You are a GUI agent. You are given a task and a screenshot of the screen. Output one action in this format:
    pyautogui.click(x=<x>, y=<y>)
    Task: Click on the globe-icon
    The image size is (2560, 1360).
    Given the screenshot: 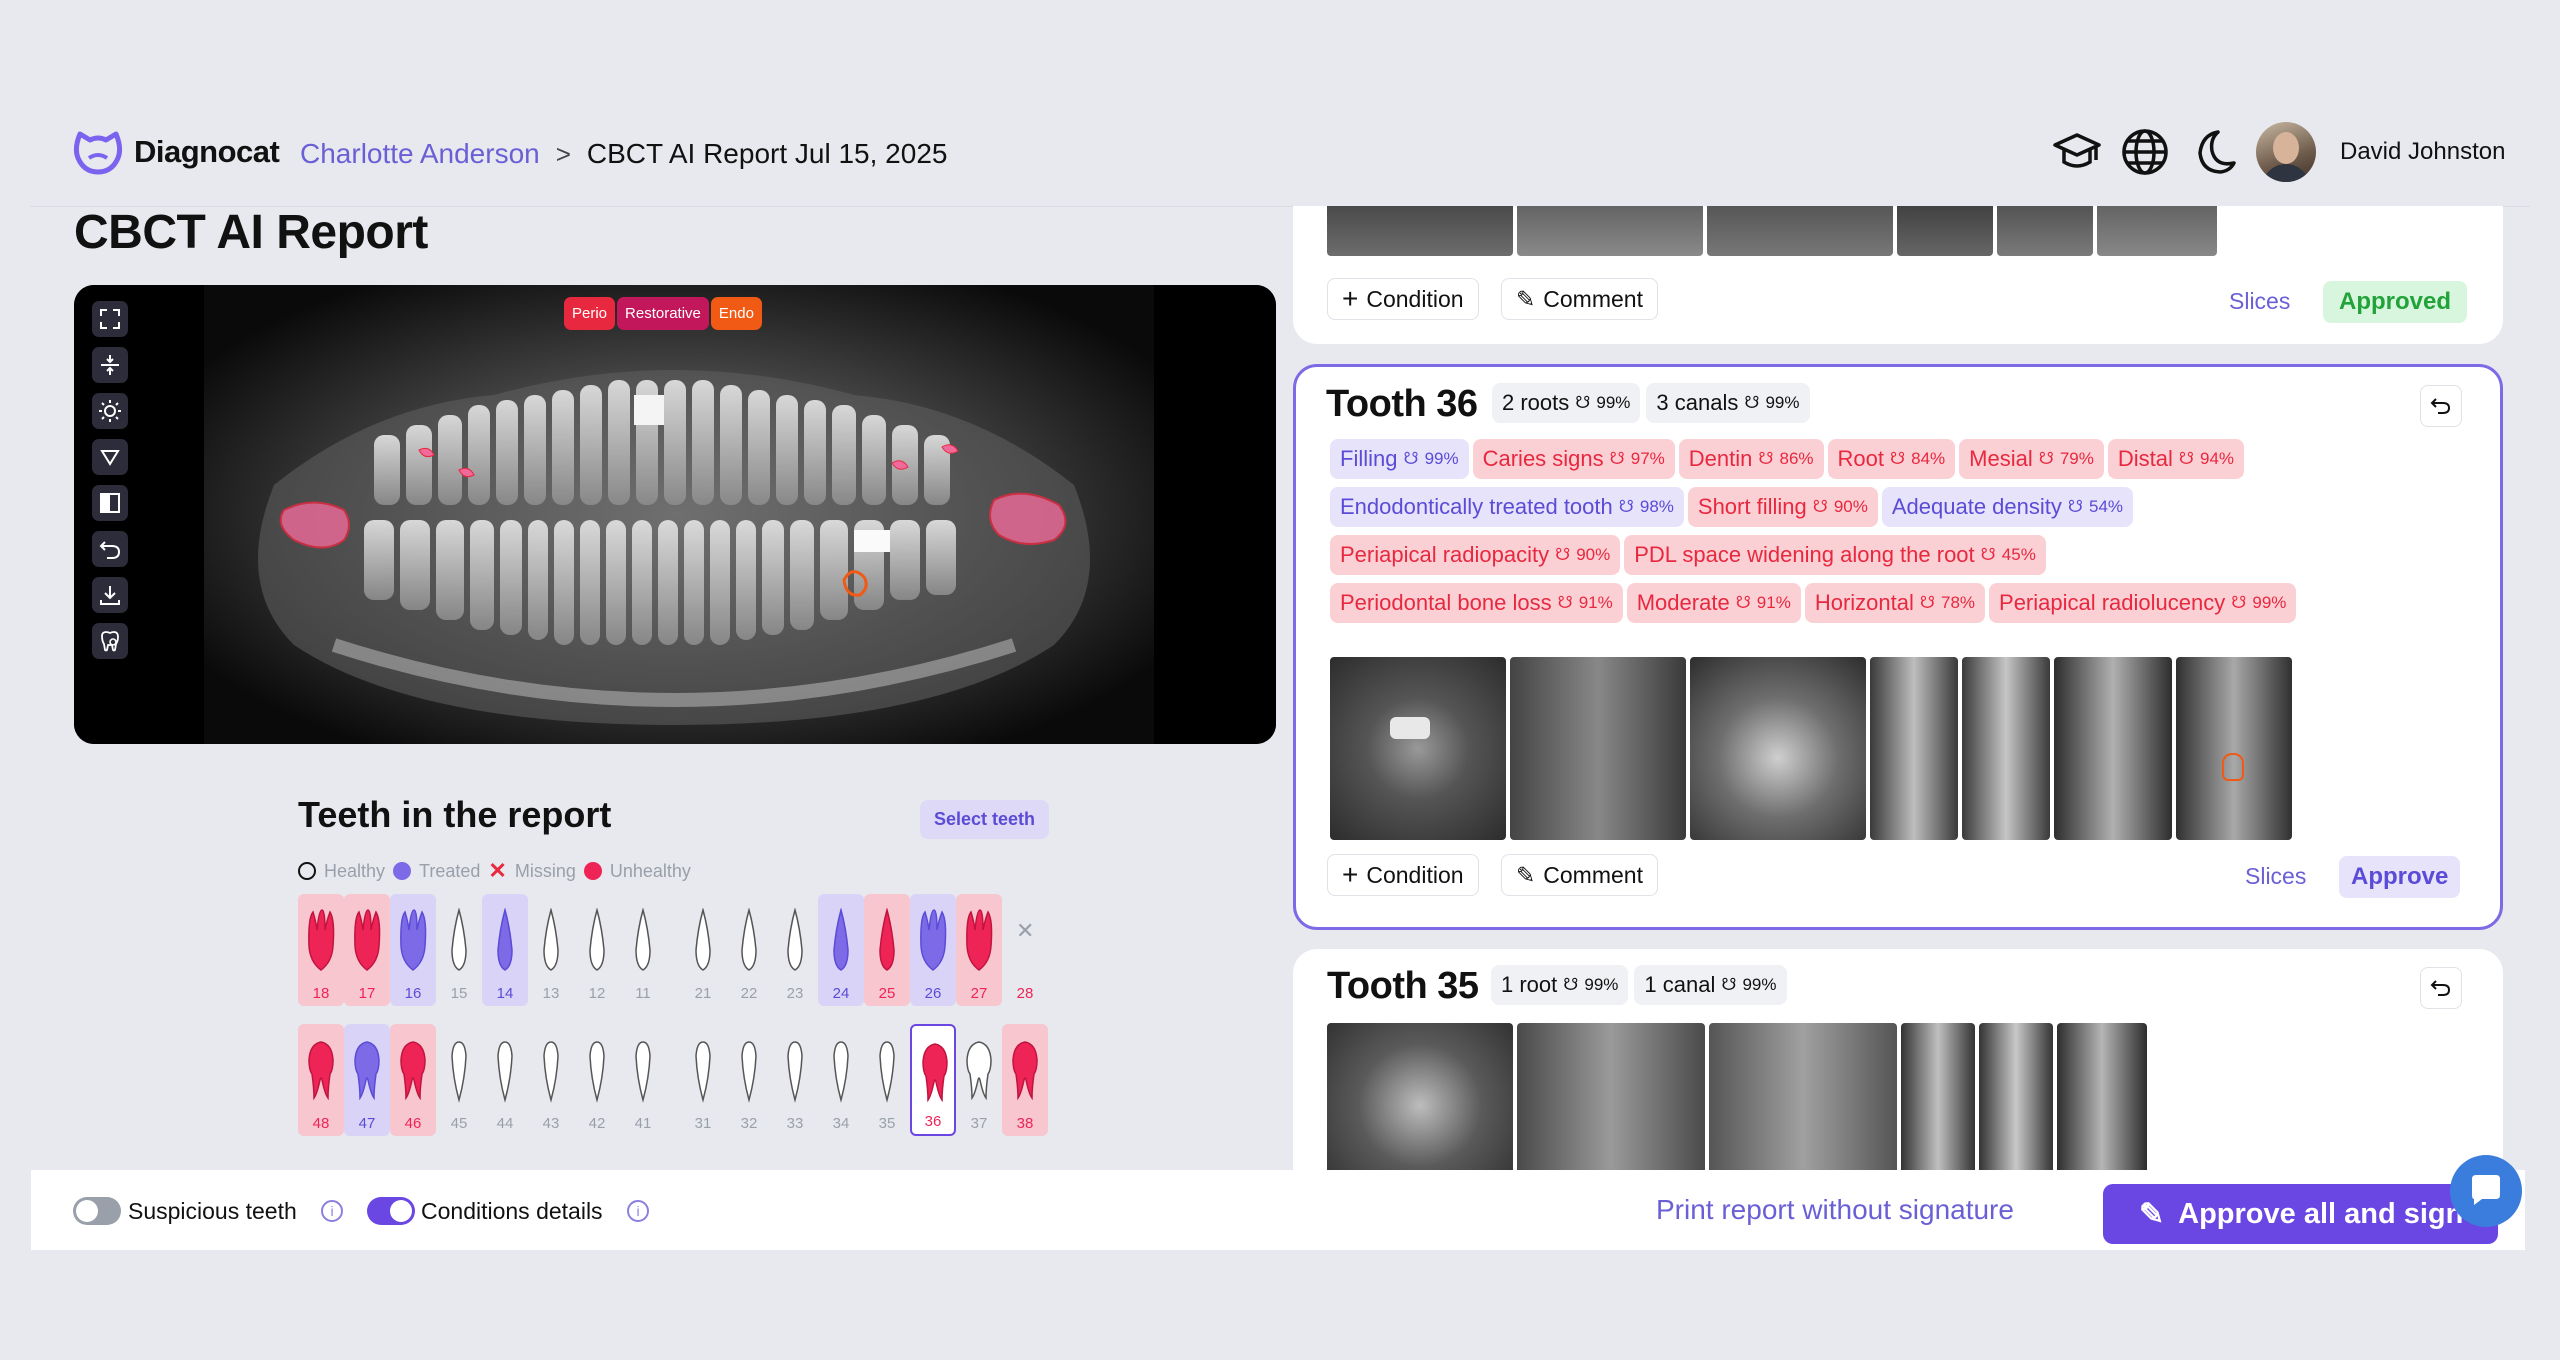 What is the action you would take?
    pyautogui.click(x=2145, y=152)
    